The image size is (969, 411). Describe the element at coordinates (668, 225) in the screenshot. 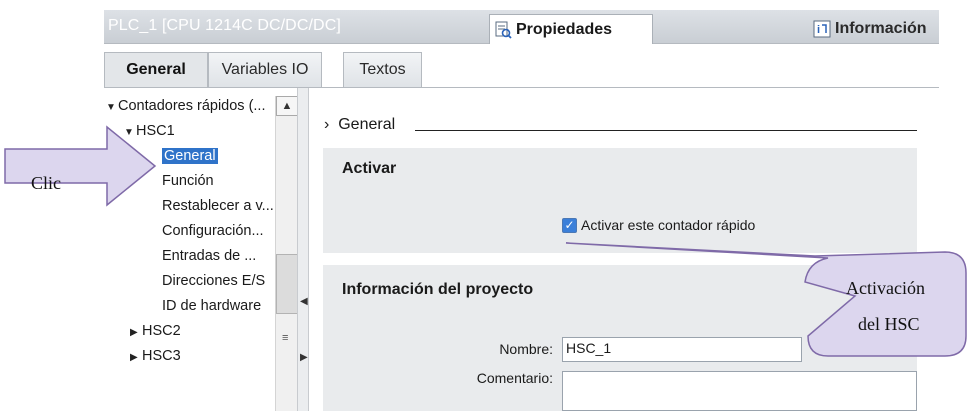

I see `activar-checkbox-label: Activar este contador rápido` at that location.